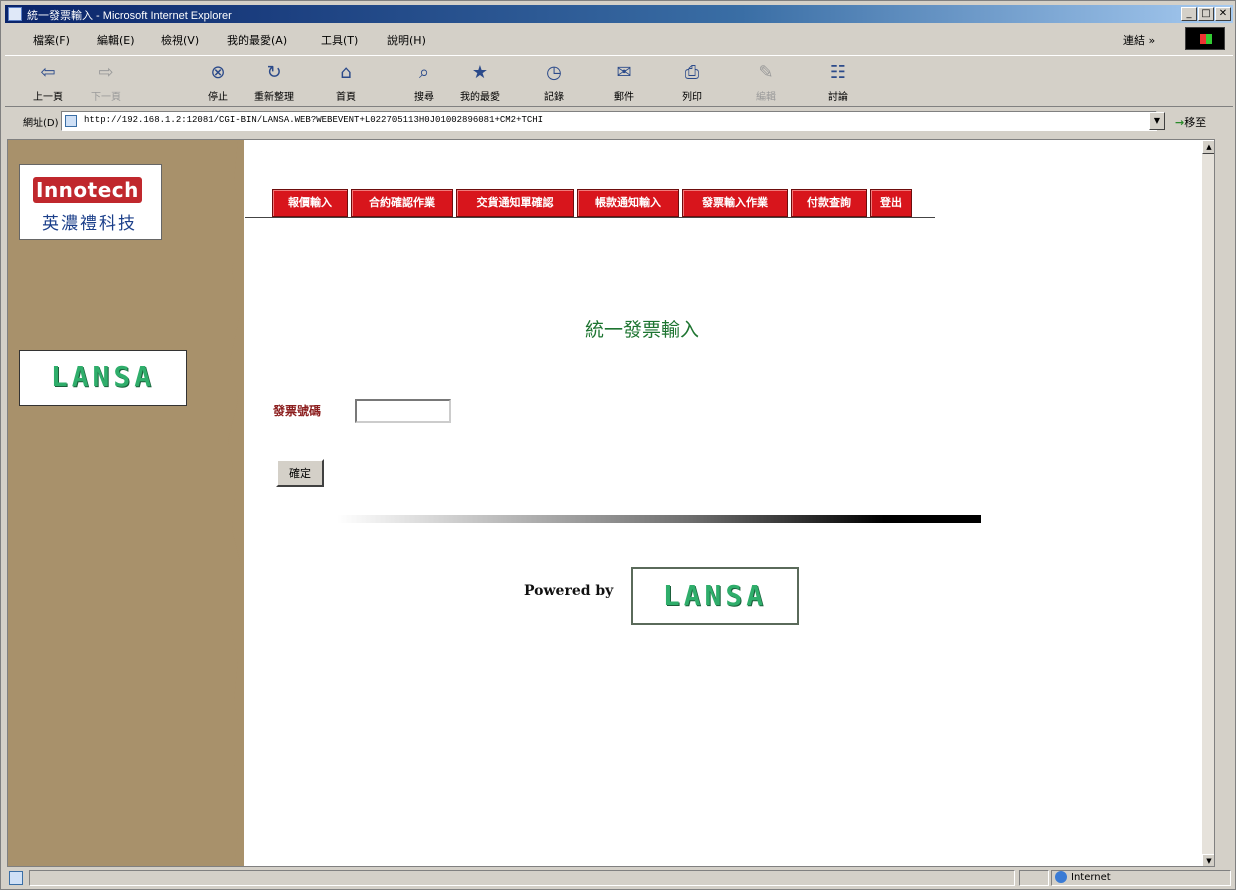 The height and width of the screenshot is (890, 1236). Describe the element at coordinates (41, 123) in the screenshot. I see `address-label: 網址(D)` at that location.